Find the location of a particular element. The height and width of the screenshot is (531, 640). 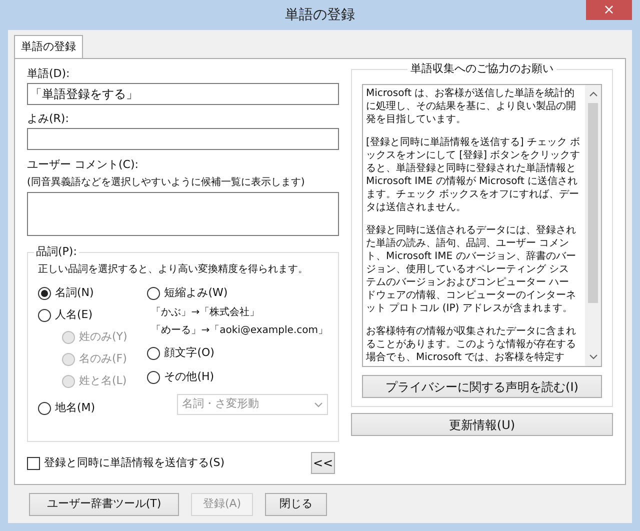

example-text: 「めーる」→「aoki@example.com」 is located at coordinates (239, 331).